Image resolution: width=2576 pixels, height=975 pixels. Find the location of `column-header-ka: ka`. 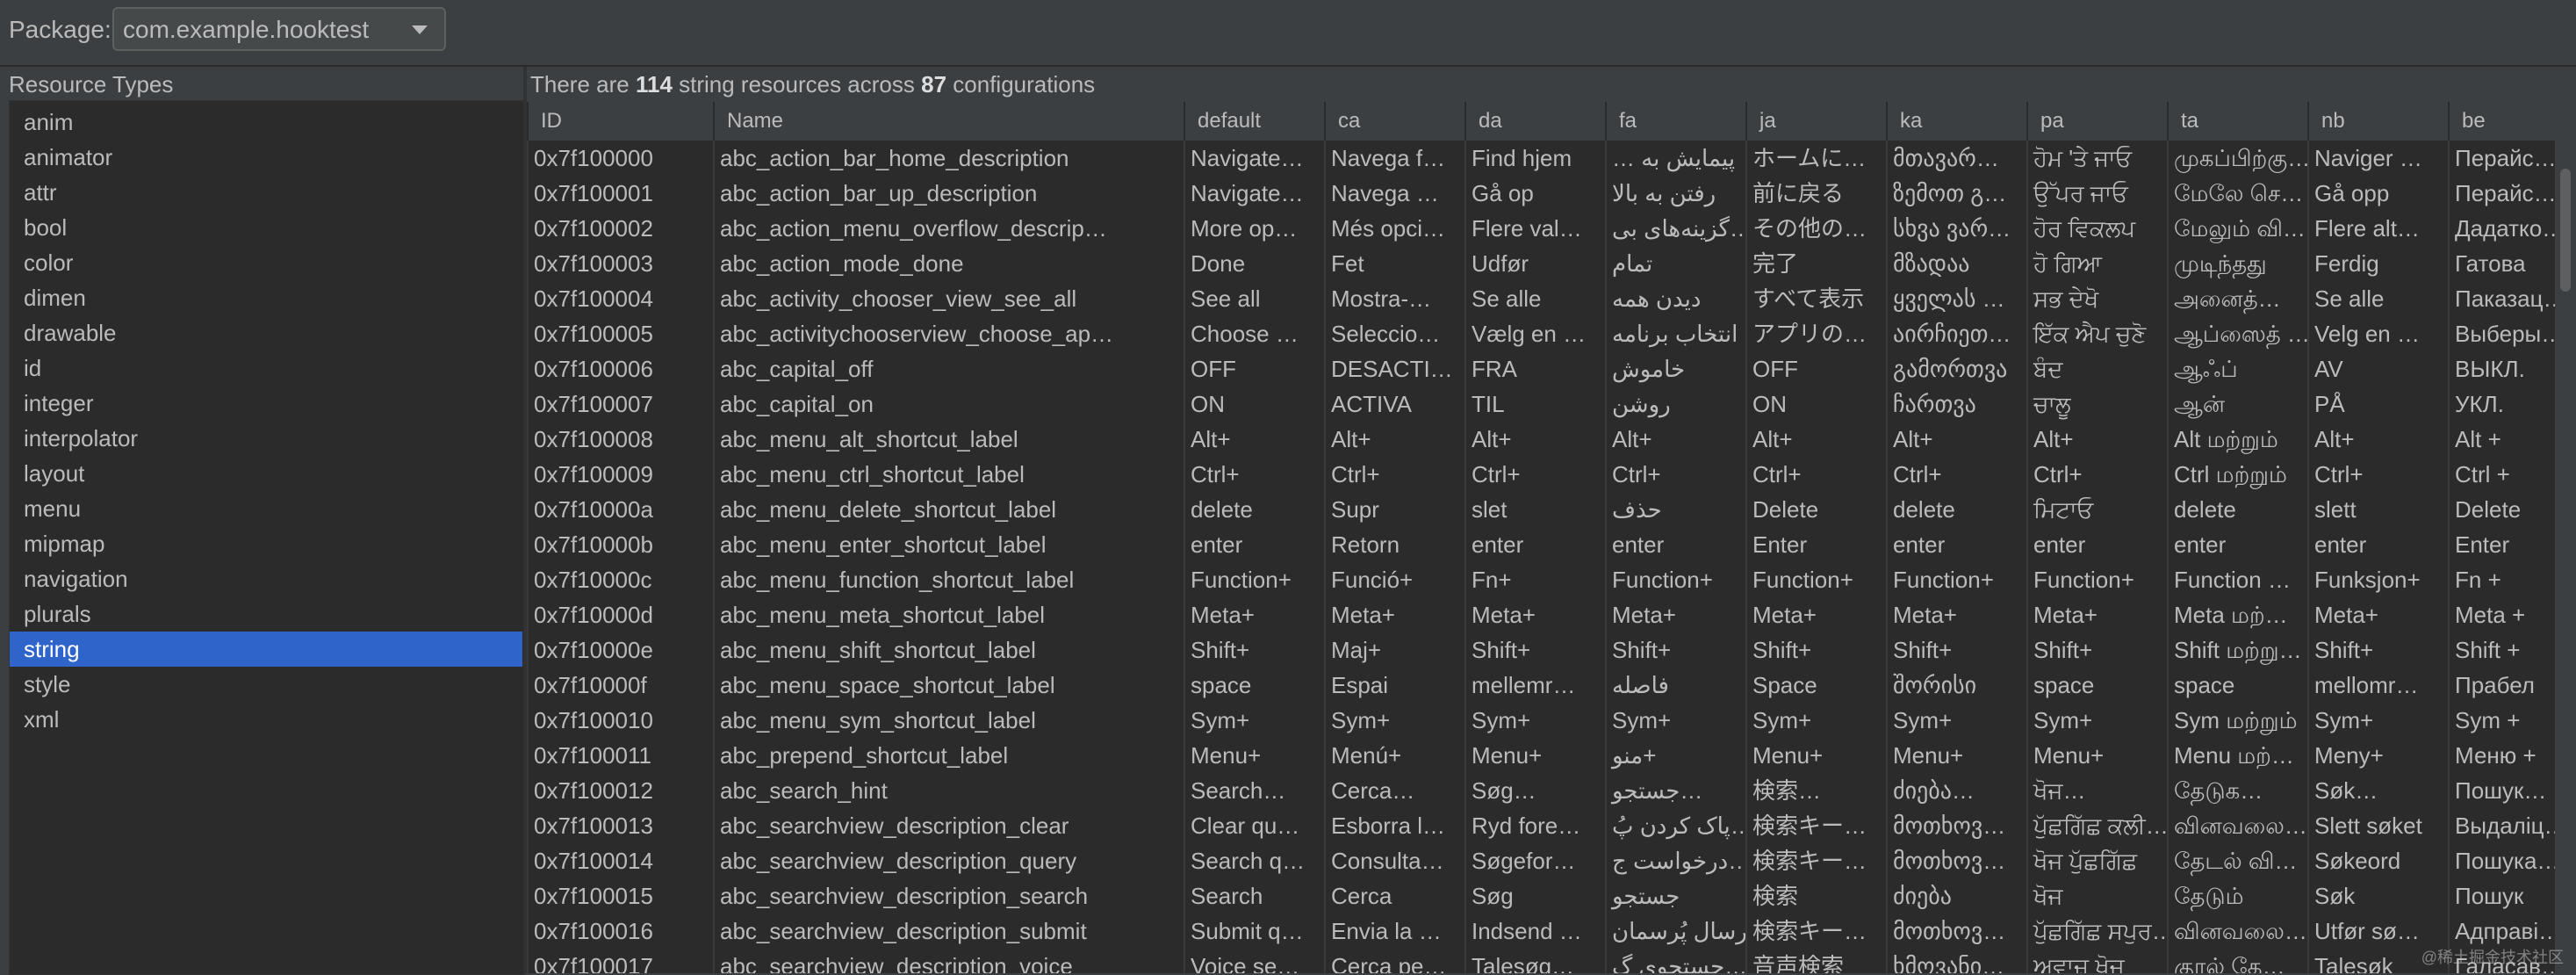

column-header-ka: ka is located at coordinates (1956, 121).